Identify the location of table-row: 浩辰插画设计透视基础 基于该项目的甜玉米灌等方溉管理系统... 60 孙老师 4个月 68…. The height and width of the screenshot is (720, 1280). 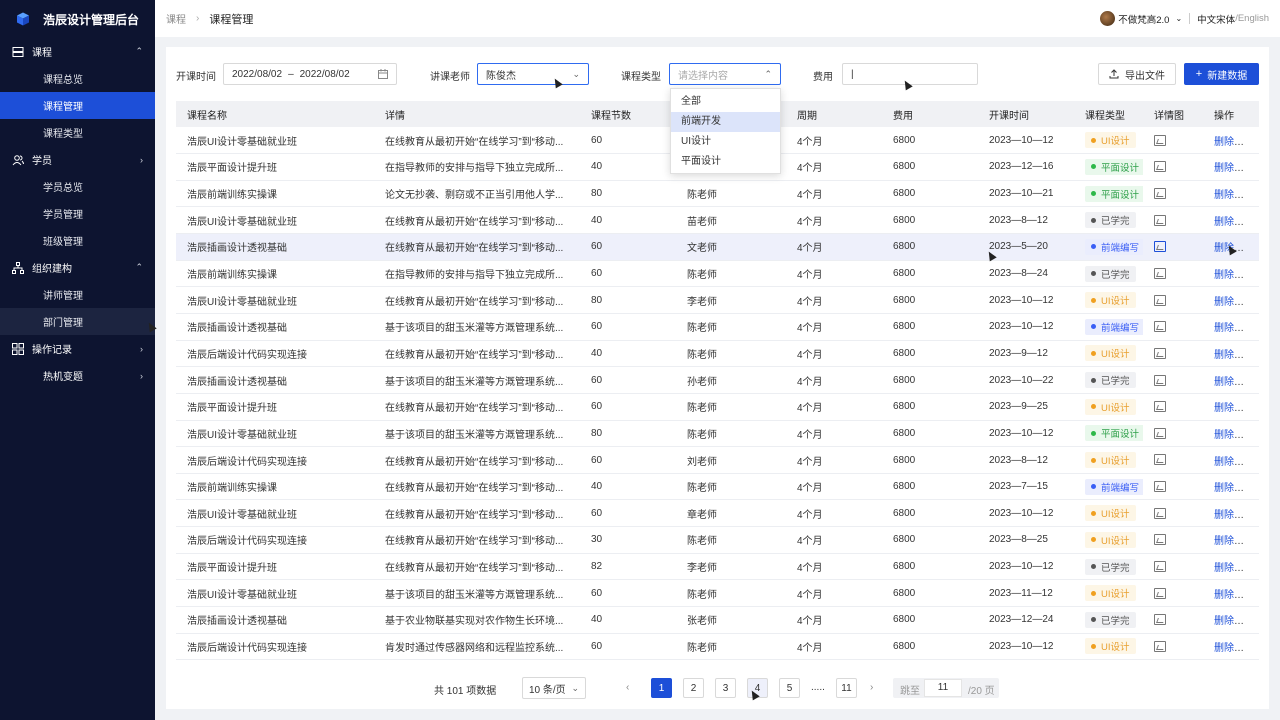
(717, 380).